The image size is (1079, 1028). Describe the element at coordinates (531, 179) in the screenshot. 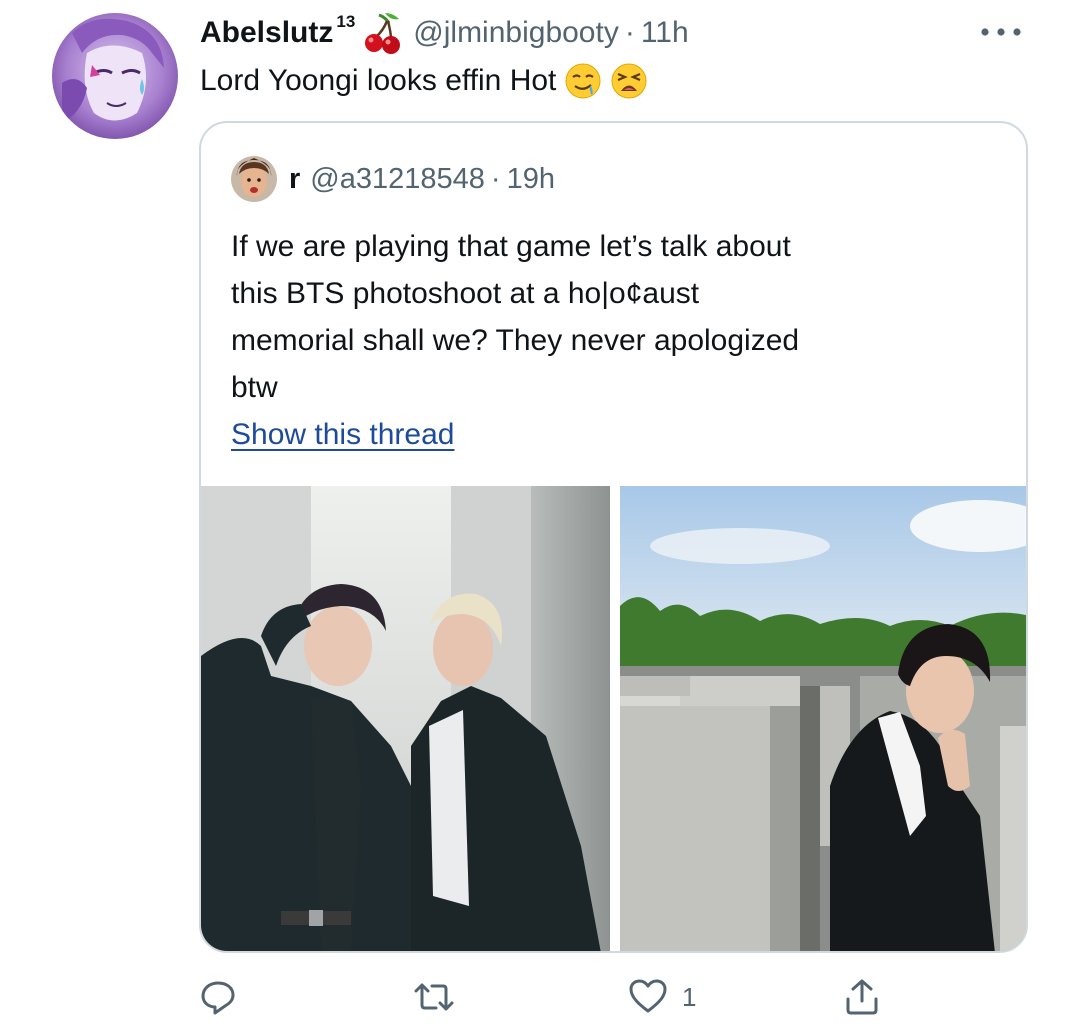

I see `quoted-tweet-time: 19h` at that location.